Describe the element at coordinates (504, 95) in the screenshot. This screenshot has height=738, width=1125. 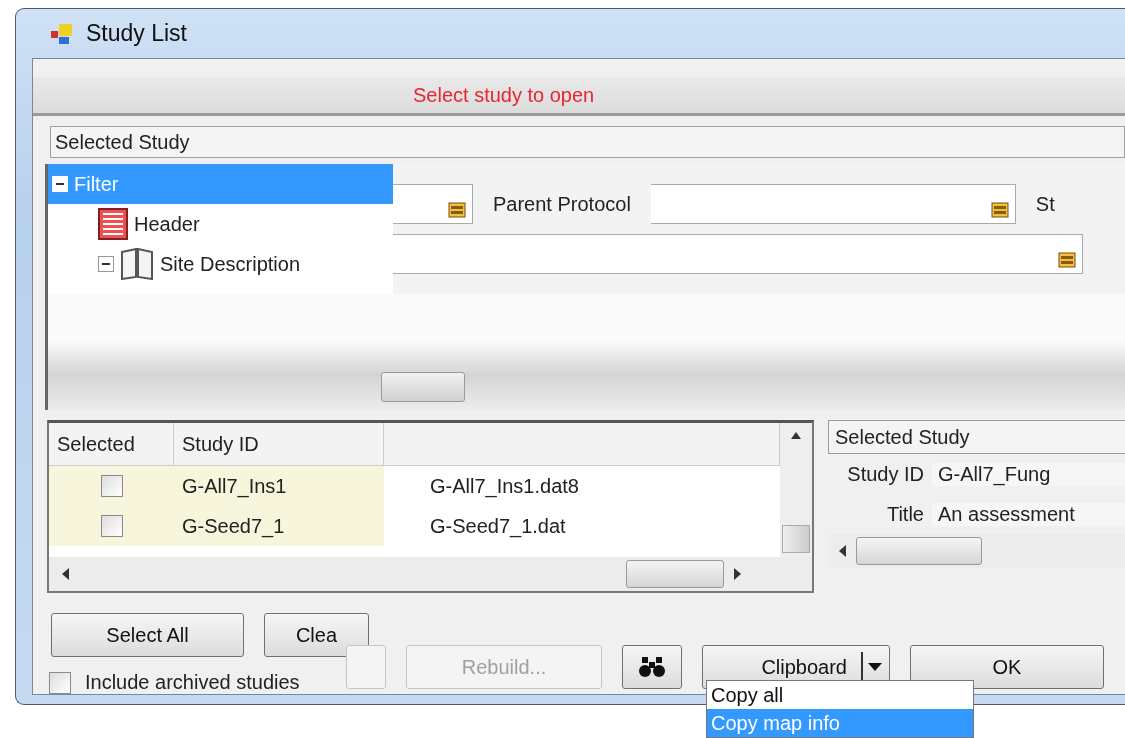
I see `status-message: Select study to open` at that location.